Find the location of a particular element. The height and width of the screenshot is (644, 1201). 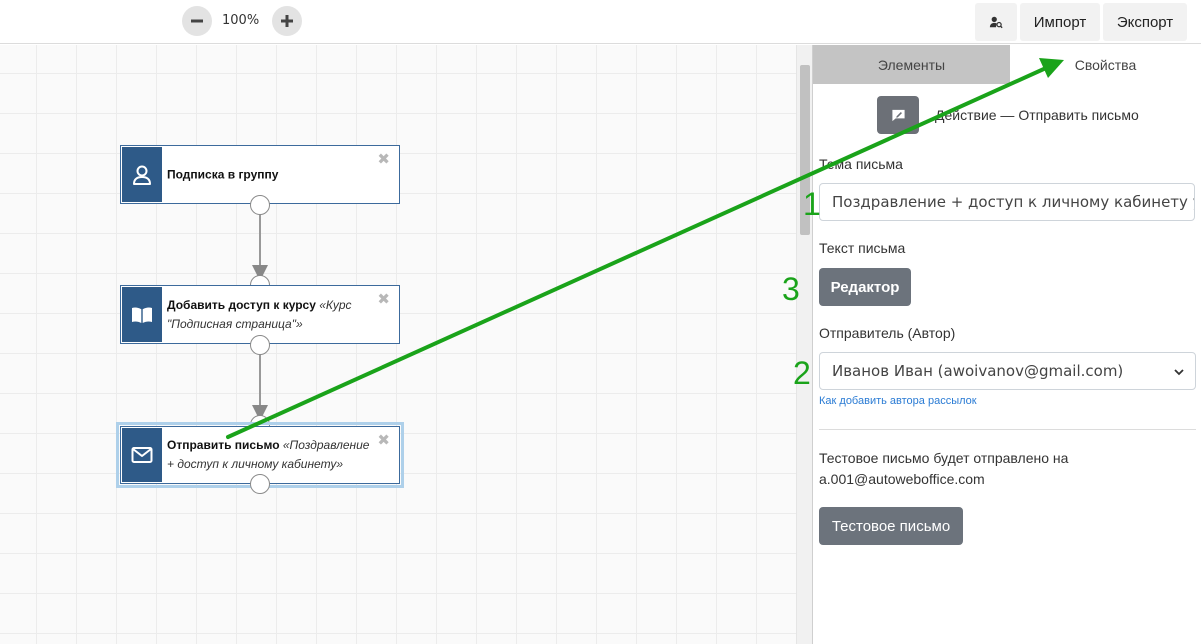

plus-icon is located at coordinates (287, 21).